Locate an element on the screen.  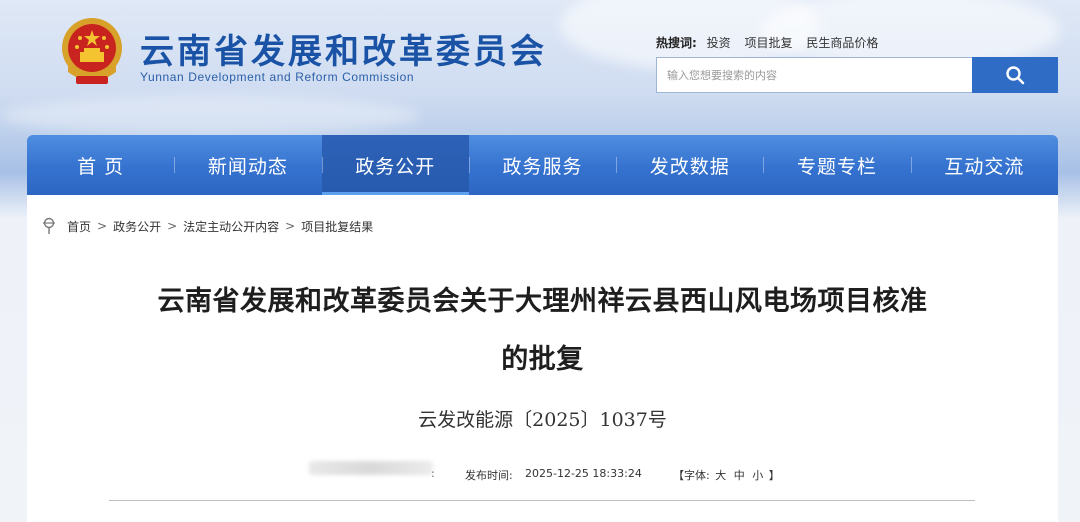
font-size-medium: 中 is located at coordinates (739, 475).